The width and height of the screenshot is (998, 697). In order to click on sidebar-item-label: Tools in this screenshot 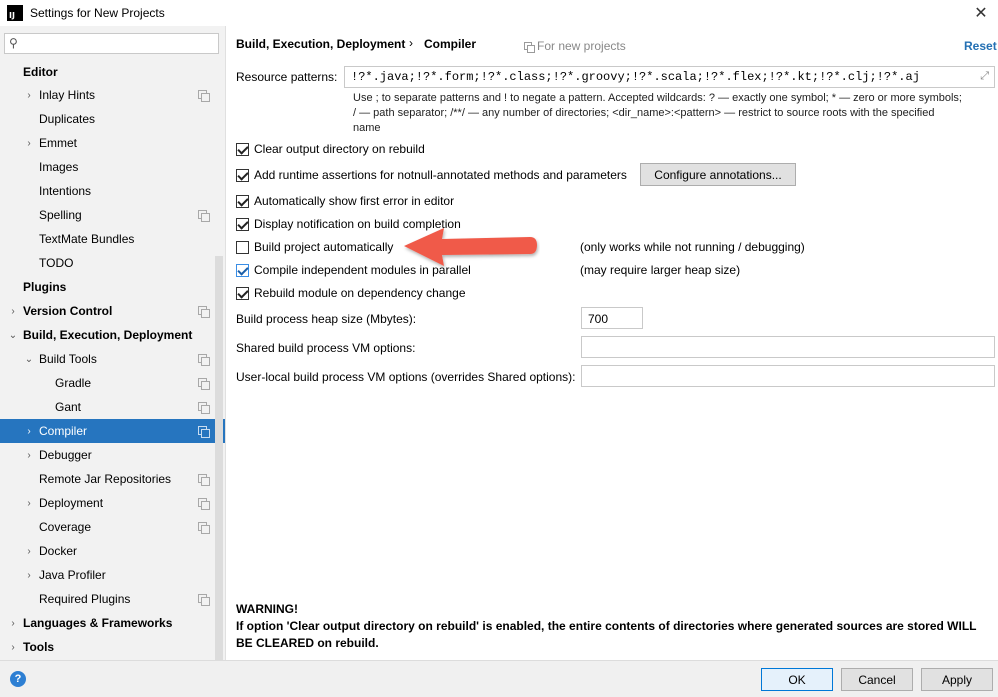, I will do `click(39, 647)`.